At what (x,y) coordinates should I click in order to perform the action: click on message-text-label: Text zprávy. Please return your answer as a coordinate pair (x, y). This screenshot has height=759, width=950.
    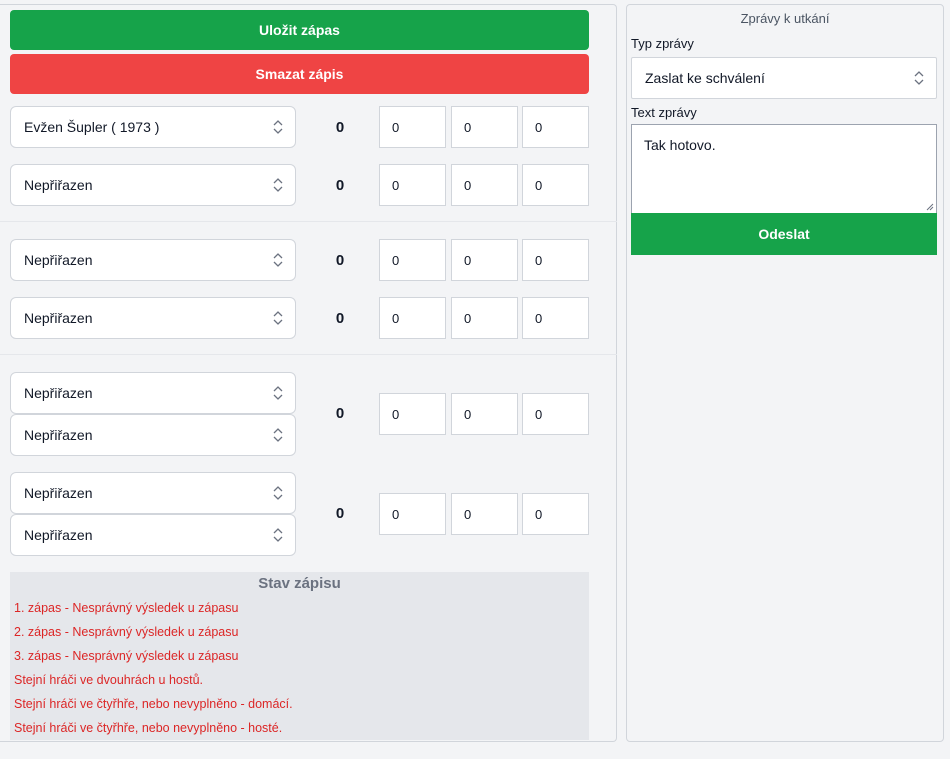
    Looking at the image, I should click on (664, 112).